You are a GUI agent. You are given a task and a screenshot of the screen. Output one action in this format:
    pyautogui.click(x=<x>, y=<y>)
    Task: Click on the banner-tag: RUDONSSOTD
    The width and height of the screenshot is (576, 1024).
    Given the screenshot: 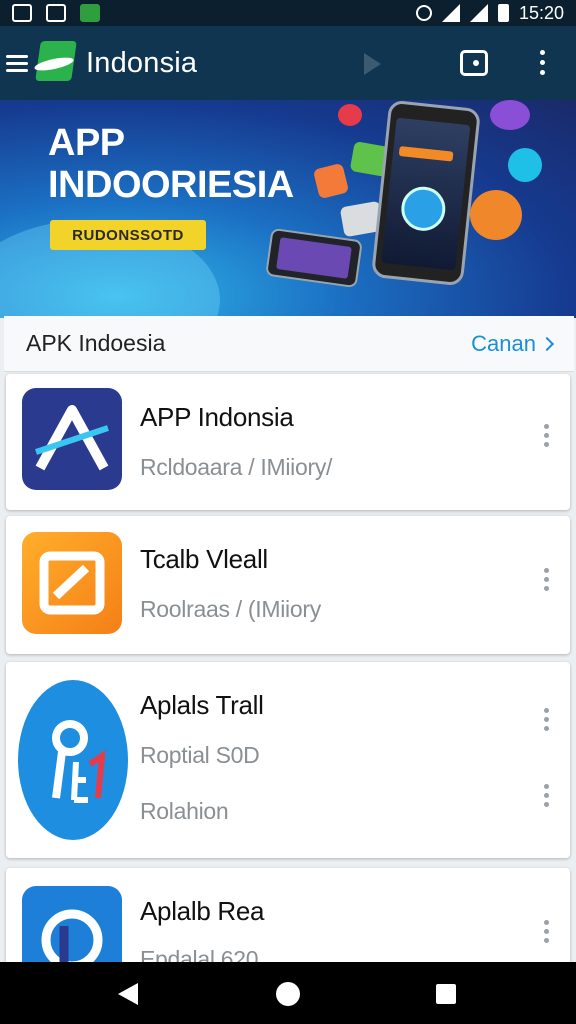 What is the action you would take?
    pyautogui.click(x=128, y=235)
    